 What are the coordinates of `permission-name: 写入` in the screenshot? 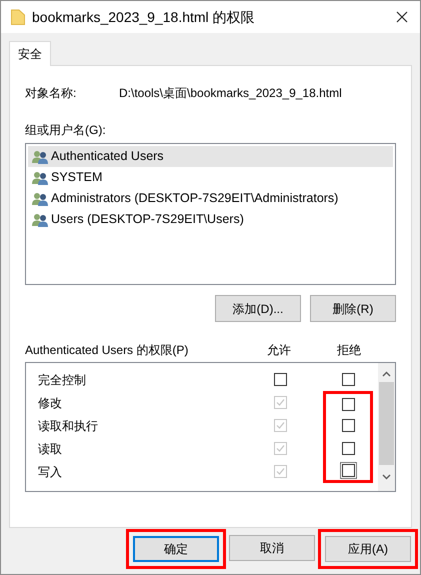 It's located at (50, 472).